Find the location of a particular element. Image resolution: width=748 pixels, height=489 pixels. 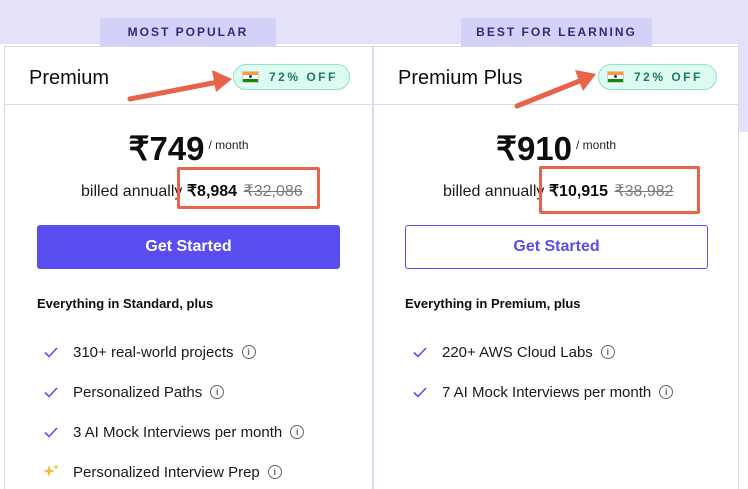

list-item: Personalized Paths i is located at coordinates (172, 392).